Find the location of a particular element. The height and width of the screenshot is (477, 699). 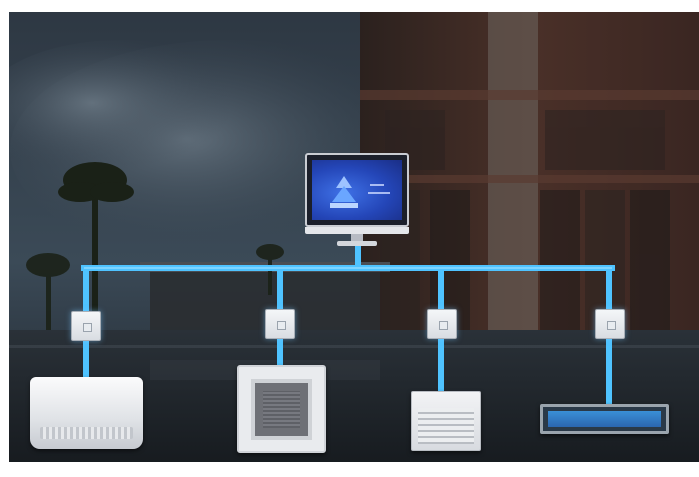

cassette-indoor-unit is located at coordinates (281, 409).